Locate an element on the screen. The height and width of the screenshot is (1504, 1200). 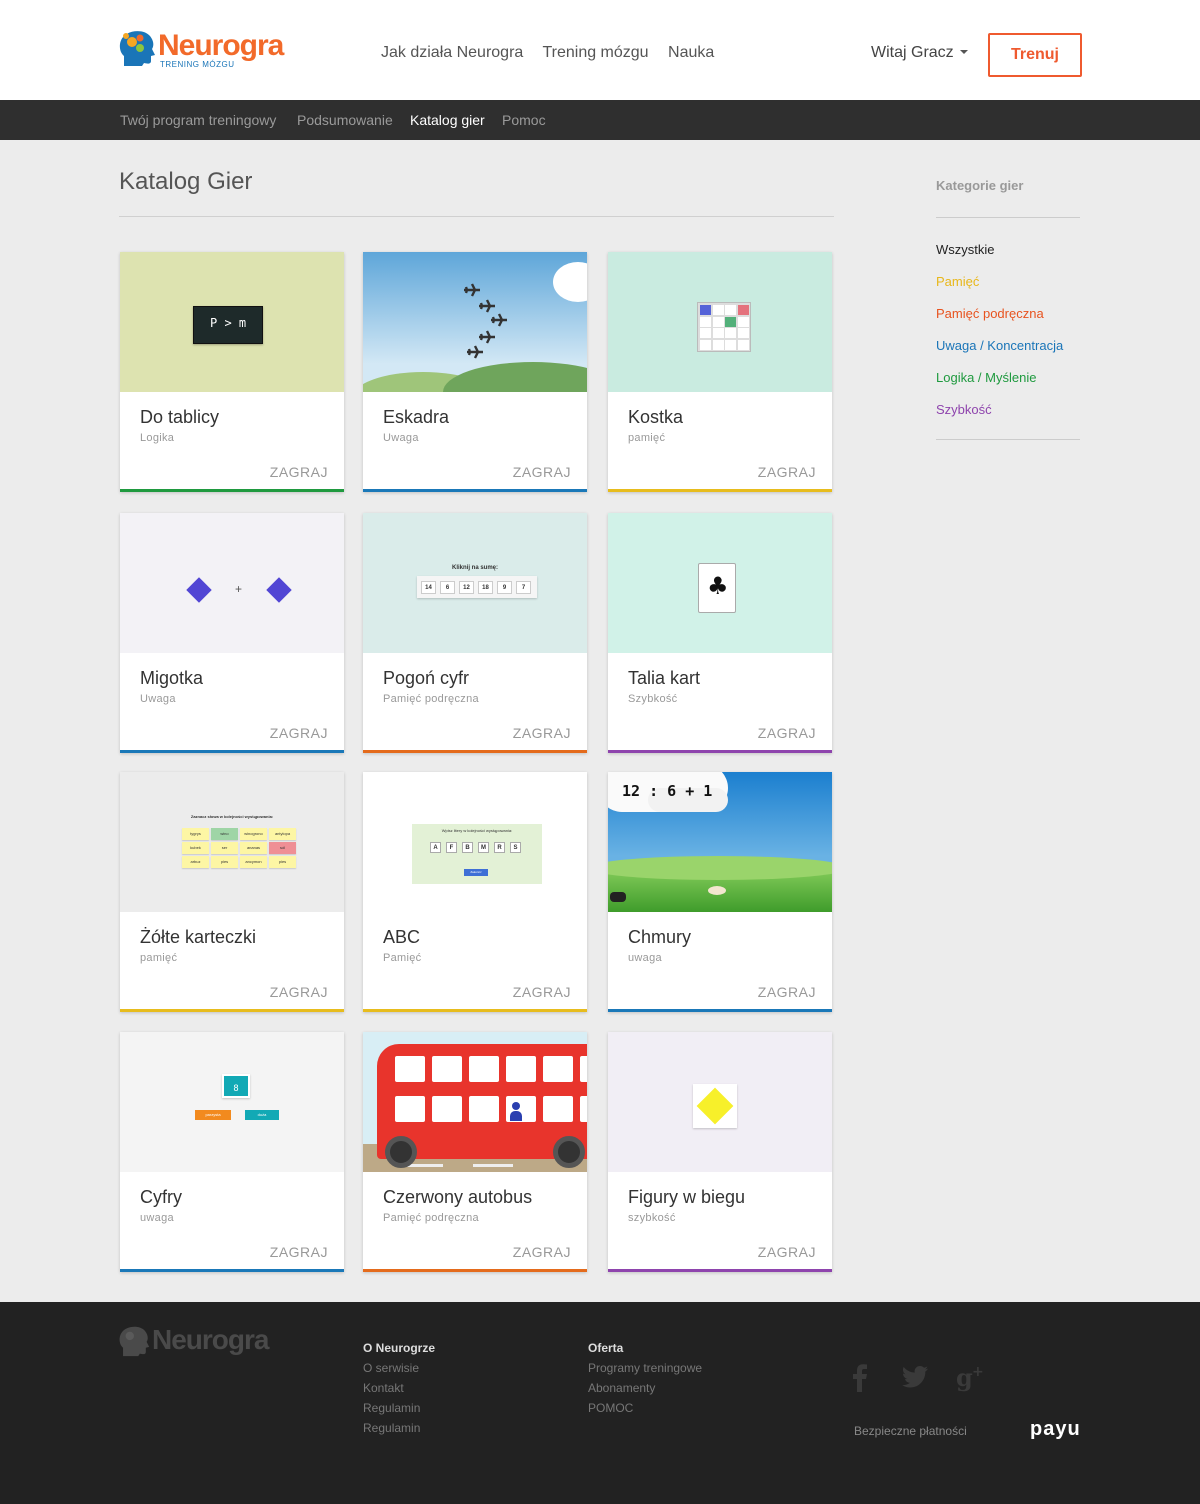
game-card: 8 parzysta duża Cyfry uwaga ZAGRAJ is located at coordinates (232, 1152).